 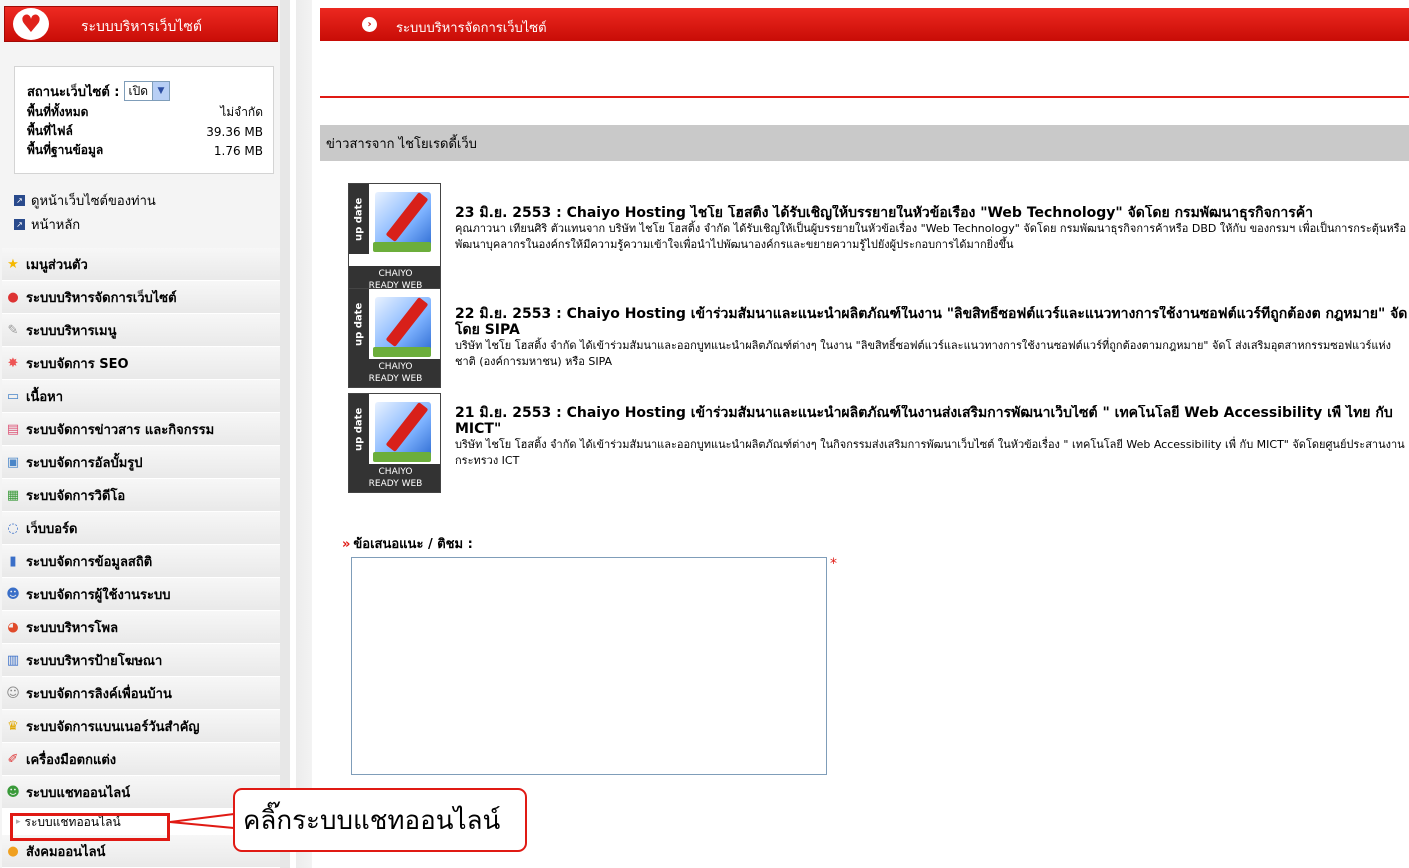 I want to click on document-icon: ▭, so click(x=13, y=396).